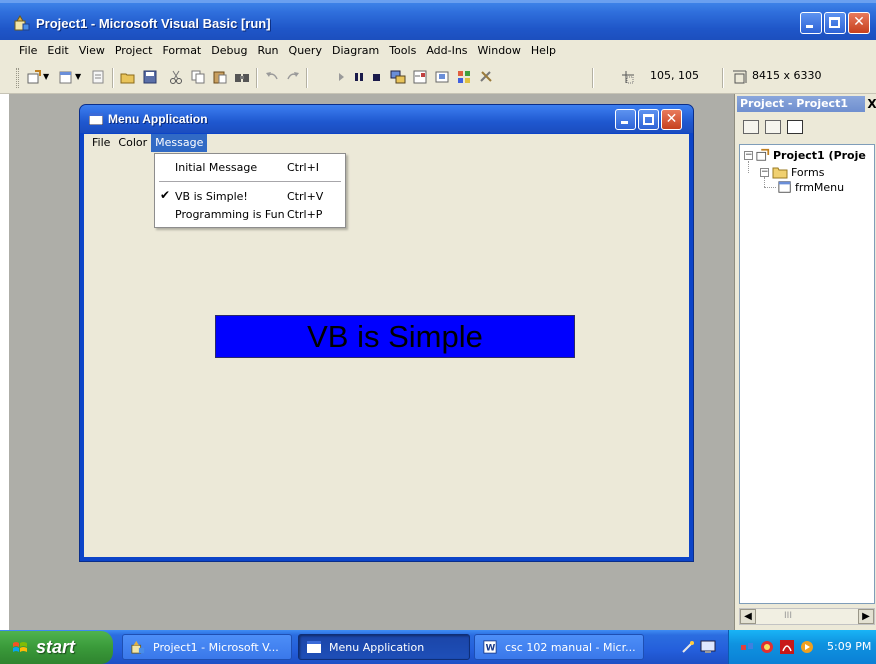 The width and height of the screenshot is (876, 664). I want to click on start-button: start, so click(56, 647).